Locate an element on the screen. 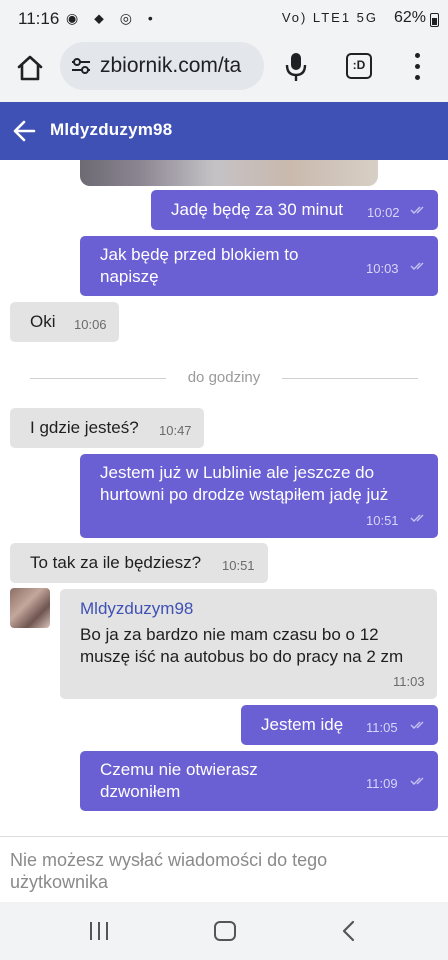 The height and width of the screenshot is (960, 448). system-back-icon is located at coordinates (349, 931).